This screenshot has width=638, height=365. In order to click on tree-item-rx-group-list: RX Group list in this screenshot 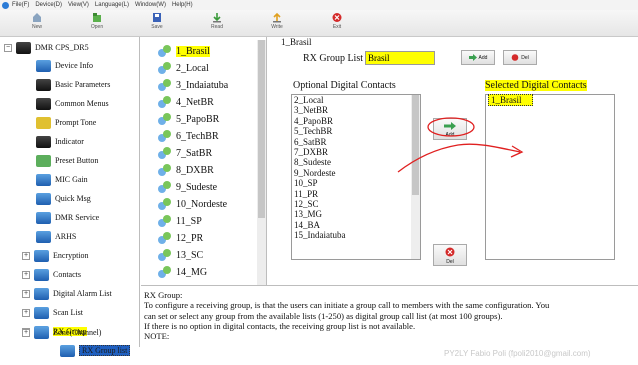, I will do `click(95, 350)`.